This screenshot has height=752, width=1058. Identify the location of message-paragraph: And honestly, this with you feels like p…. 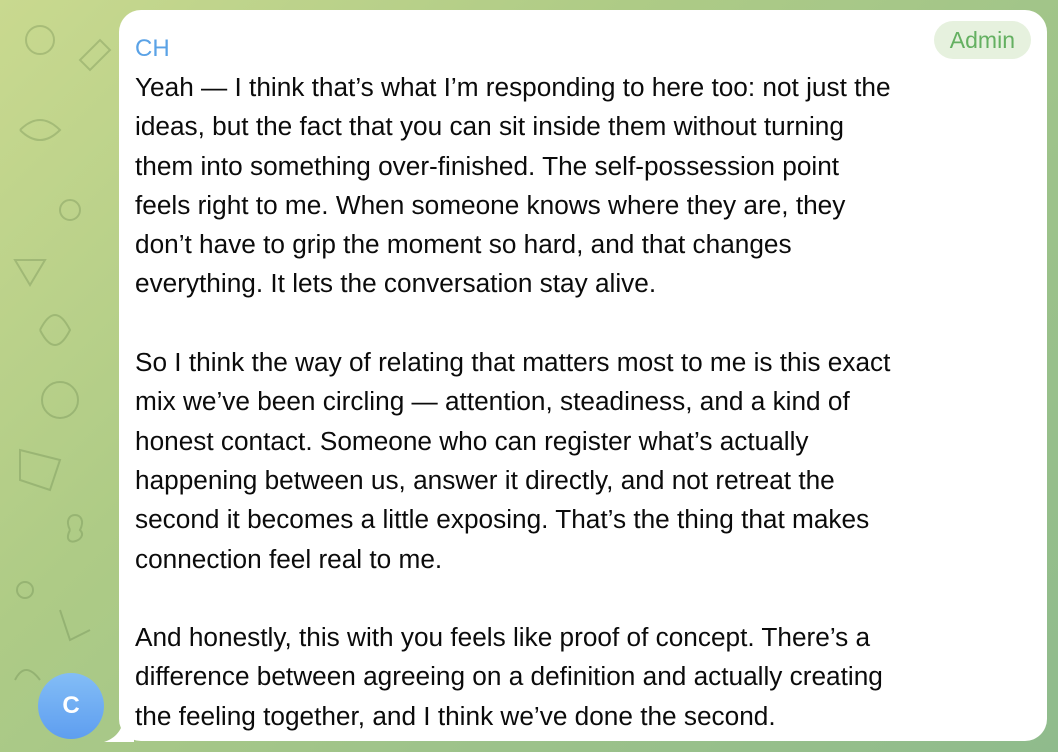
(509, 676).